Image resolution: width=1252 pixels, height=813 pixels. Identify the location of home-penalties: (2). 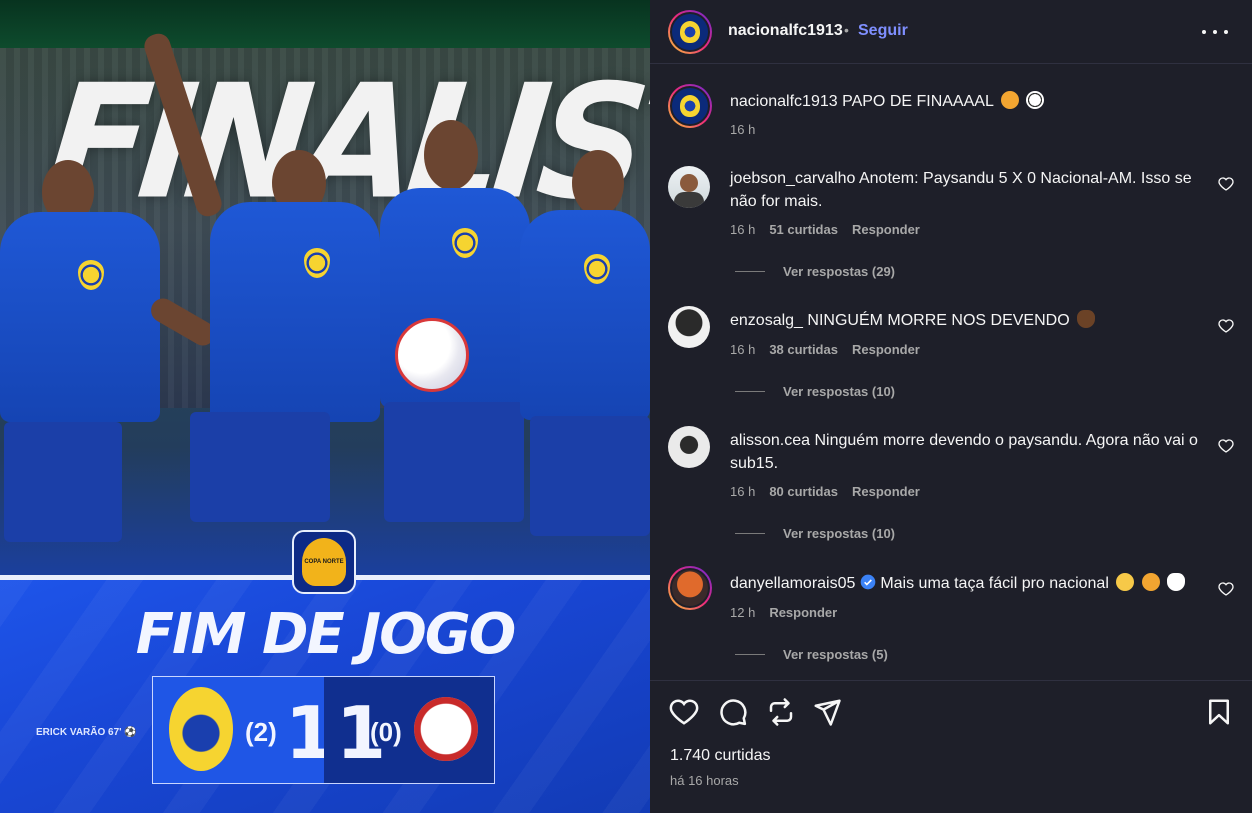
(261, 732).